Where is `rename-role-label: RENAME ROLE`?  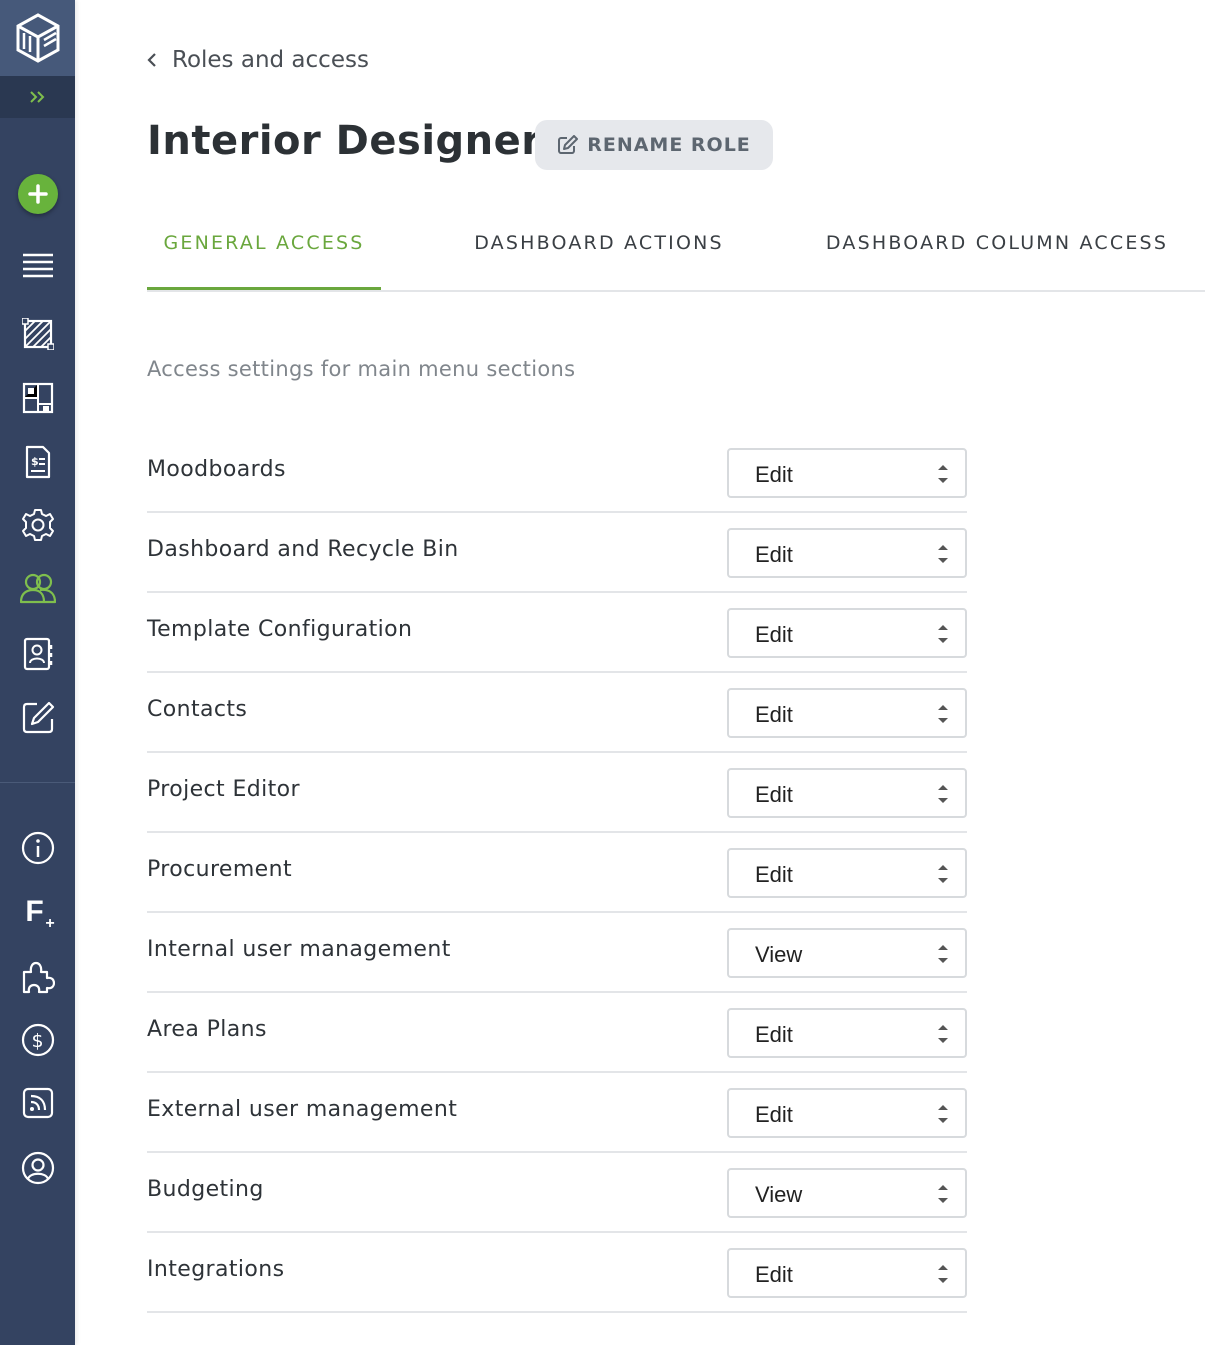 rename-role-label: RENAME ROLE is located at coordinates (669, 145).